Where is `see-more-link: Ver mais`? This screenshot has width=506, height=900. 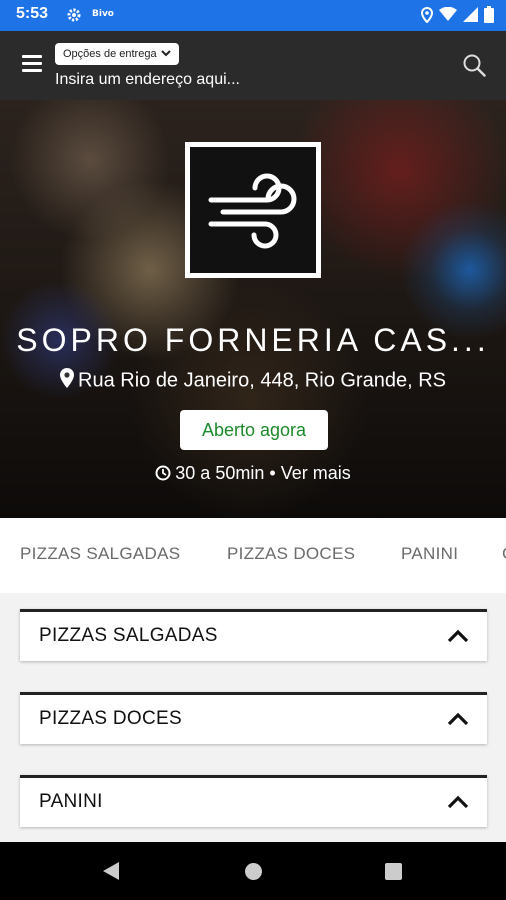 see-more-link: Ver mais is located at coordinates (316, 473).